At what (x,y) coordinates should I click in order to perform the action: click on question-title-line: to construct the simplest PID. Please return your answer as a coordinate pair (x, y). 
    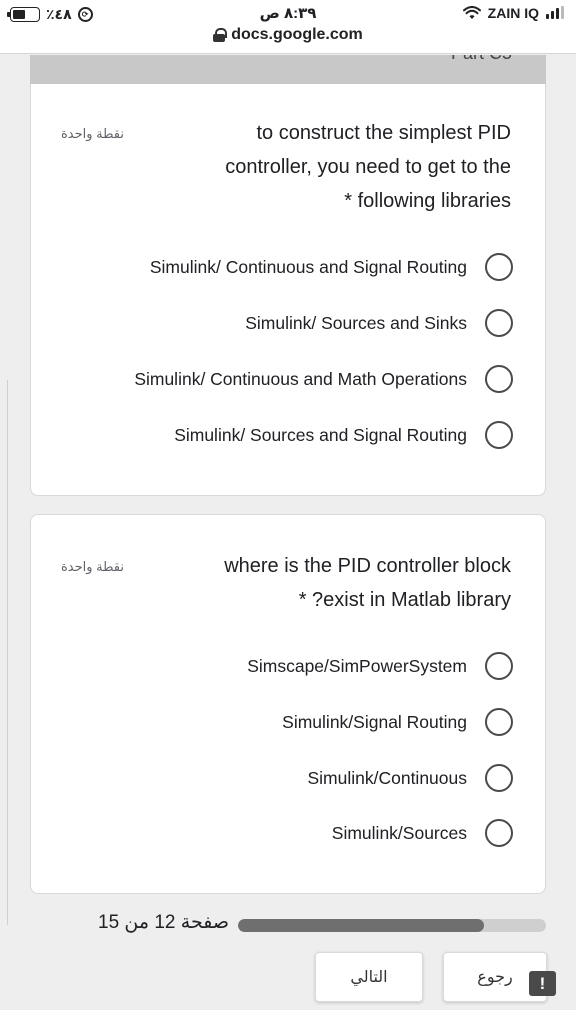
    Looking at the image, I should click on (383, 133).